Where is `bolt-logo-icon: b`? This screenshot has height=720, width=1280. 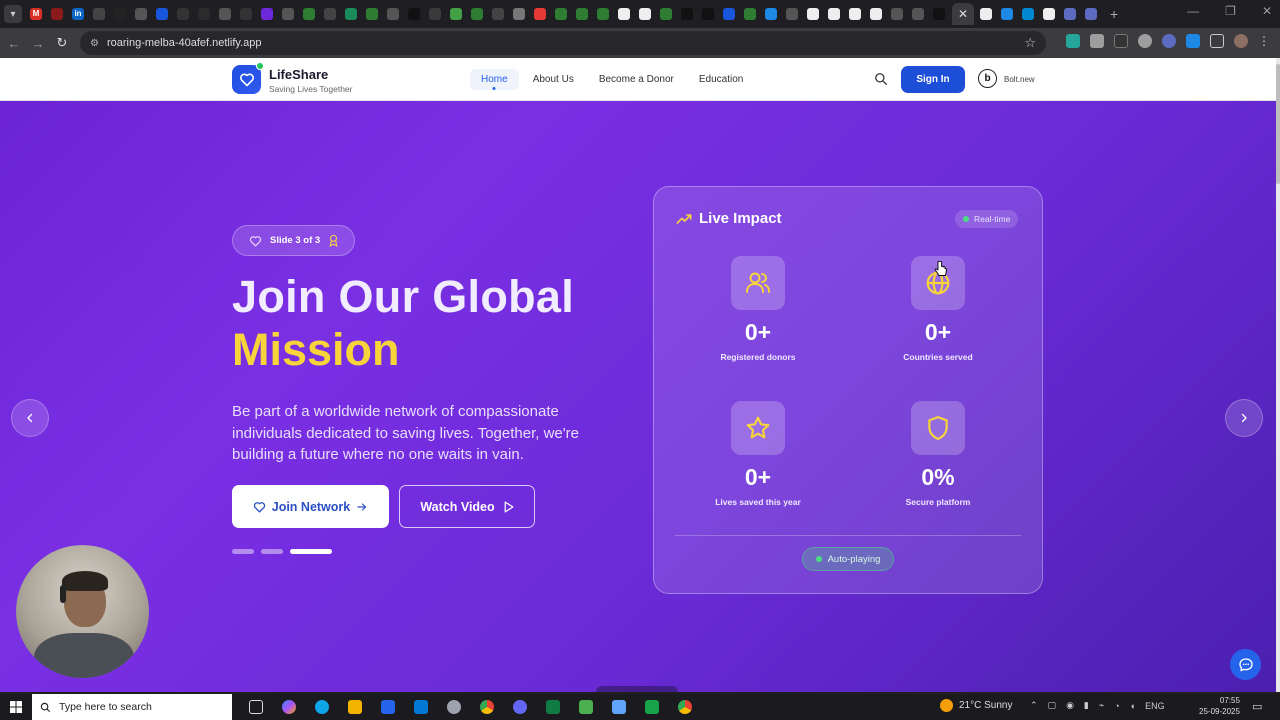
bolt-logo-icon: b is located at coordinates (987, 78).